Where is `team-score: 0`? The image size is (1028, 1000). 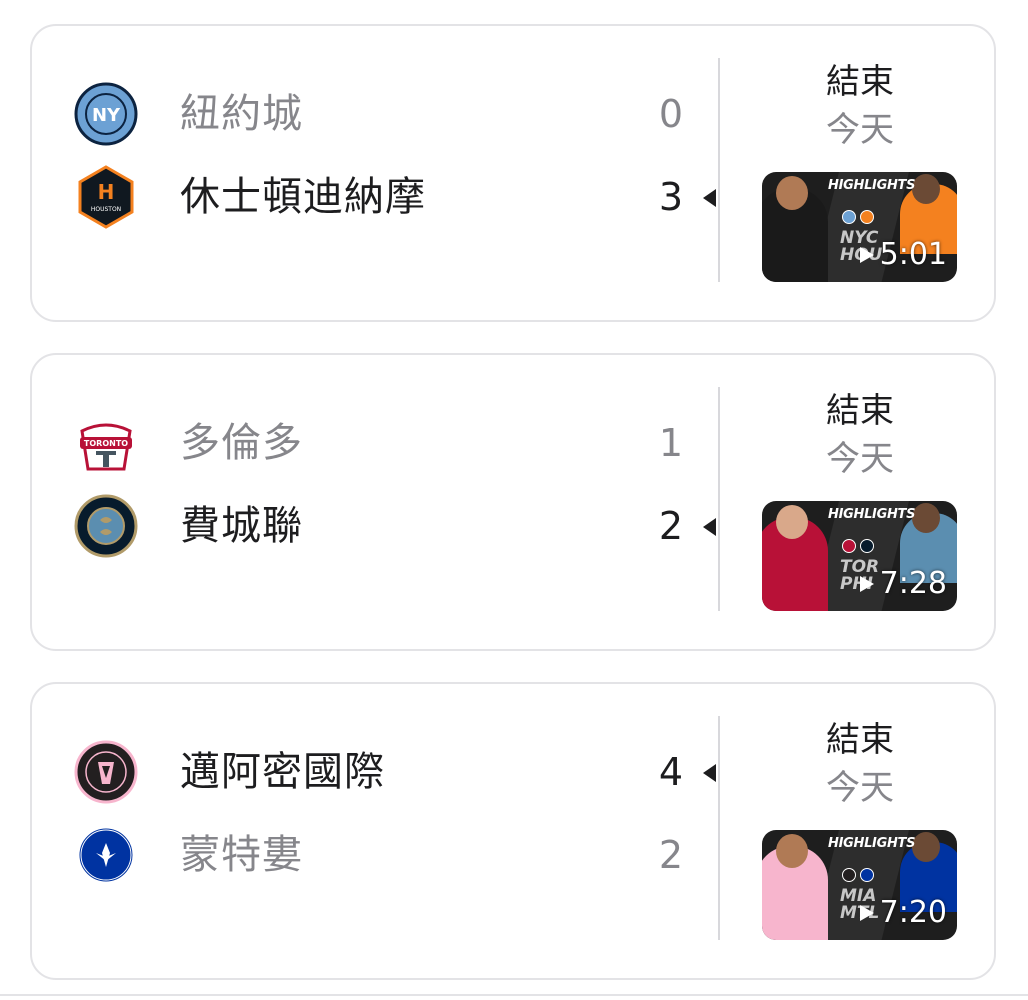
team-score: 0 is located at coordinates (671, 114).